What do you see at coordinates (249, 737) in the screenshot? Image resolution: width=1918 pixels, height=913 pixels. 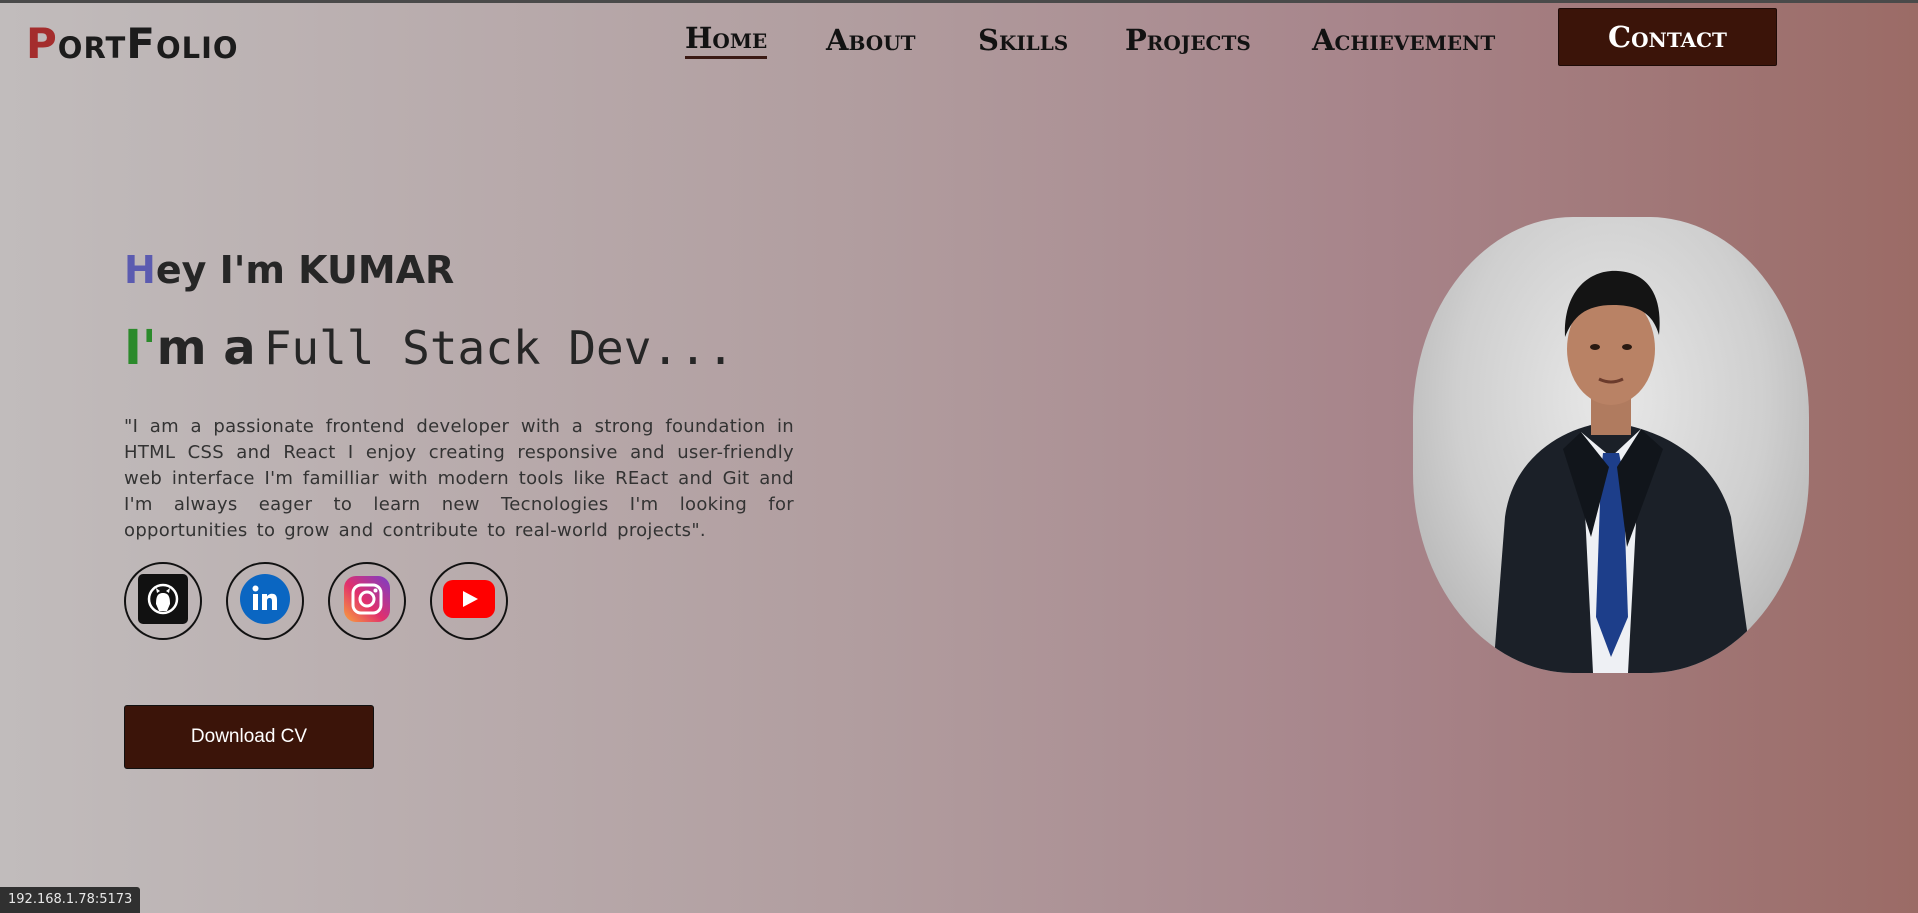 I see `download-cv-button: Download CV` at bounding box center [249, 737].